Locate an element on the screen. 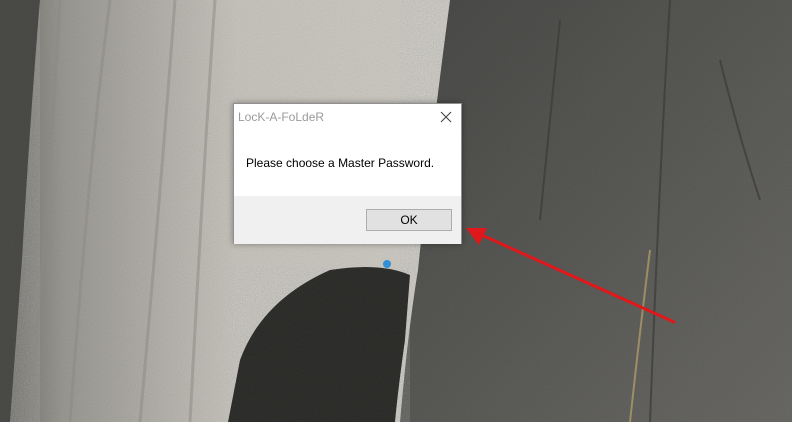 This screenshot has height=422, width=792. ok-button: OK is located at coordinates (409, 220).